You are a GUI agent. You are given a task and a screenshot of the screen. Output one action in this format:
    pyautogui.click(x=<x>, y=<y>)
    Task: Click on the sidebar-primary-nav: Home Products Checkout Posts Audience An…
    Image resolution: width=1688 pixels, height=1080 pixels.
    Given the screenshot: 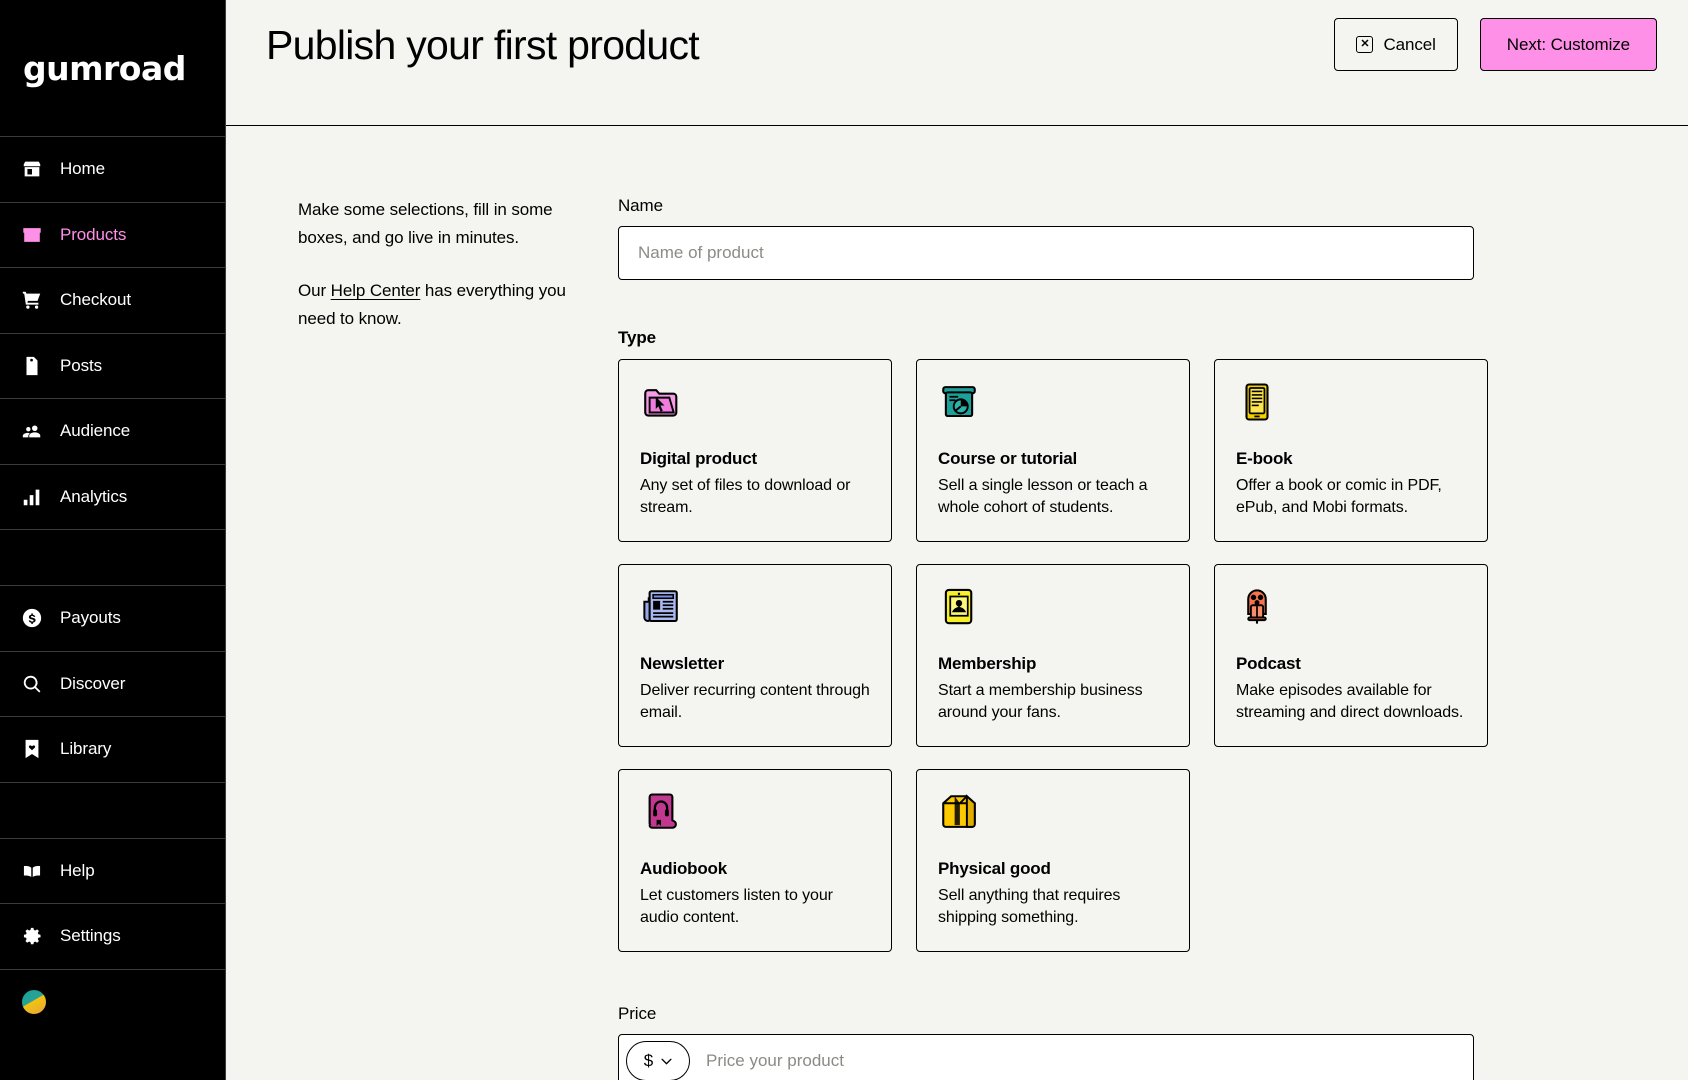 What is the action you would take?
    pyautogui.click(x=112, y=585)
    